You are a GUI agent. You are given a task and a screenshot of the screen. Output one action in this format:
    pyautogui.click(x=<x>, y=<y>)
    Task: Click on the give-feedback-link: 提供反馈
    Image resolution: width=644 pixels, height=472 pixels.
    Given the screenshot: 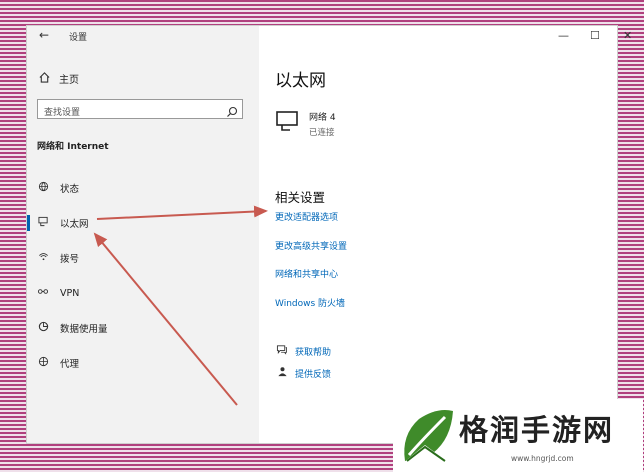 What is the action you would take?
    pyautogui.click(x=303, y=373)
    